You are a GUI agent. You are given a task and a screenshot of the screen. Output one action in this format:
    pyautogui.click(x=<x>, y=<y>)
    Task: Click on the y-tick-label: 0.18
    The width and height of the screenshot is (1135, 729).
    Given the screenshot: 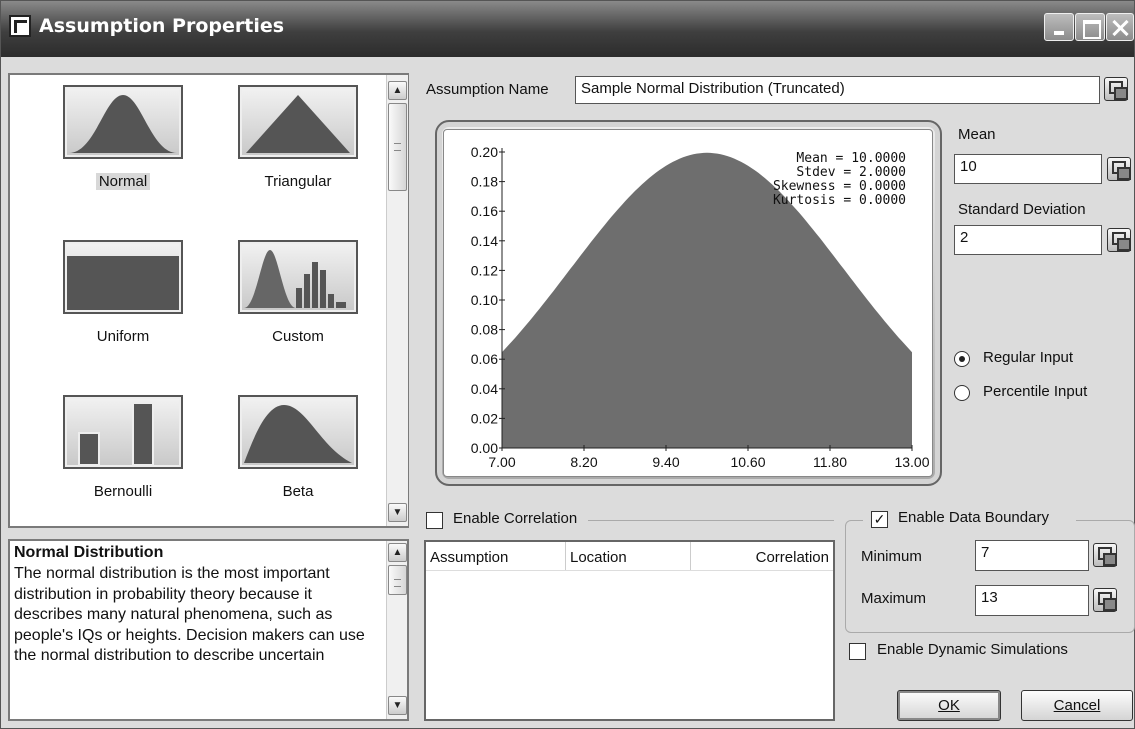 What is the action you would take?
    pyautogui.click(x=484, y=182)
    